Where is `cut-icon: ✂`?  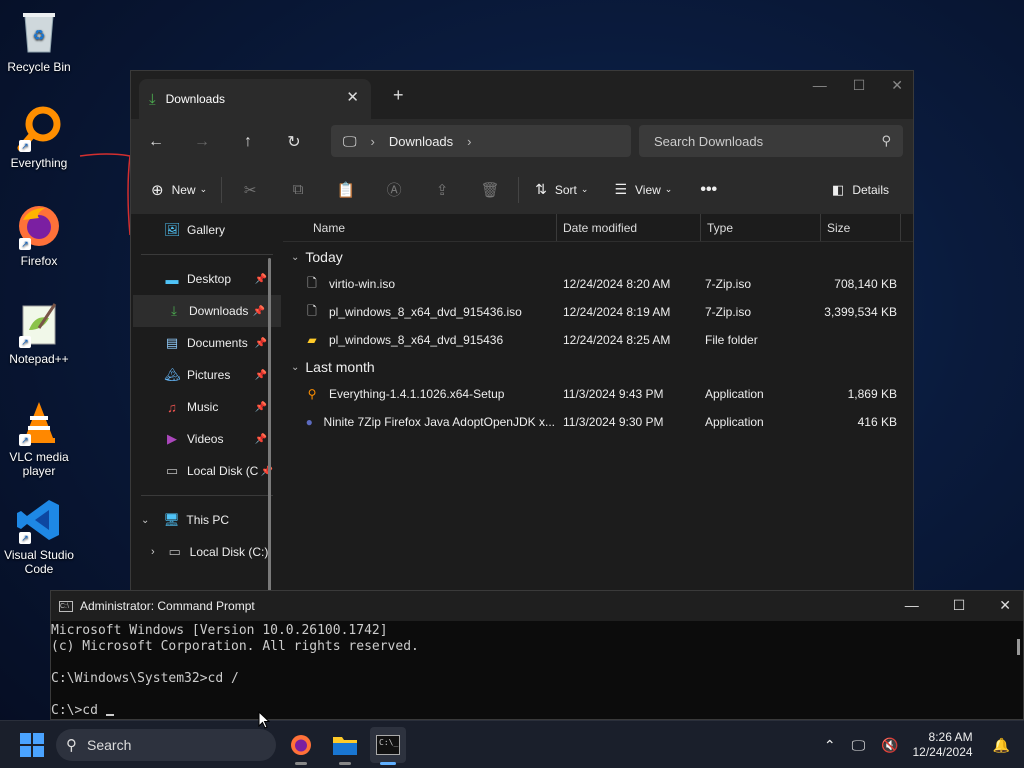 cut-icon: ✂ is located at coordinates (250, 190).